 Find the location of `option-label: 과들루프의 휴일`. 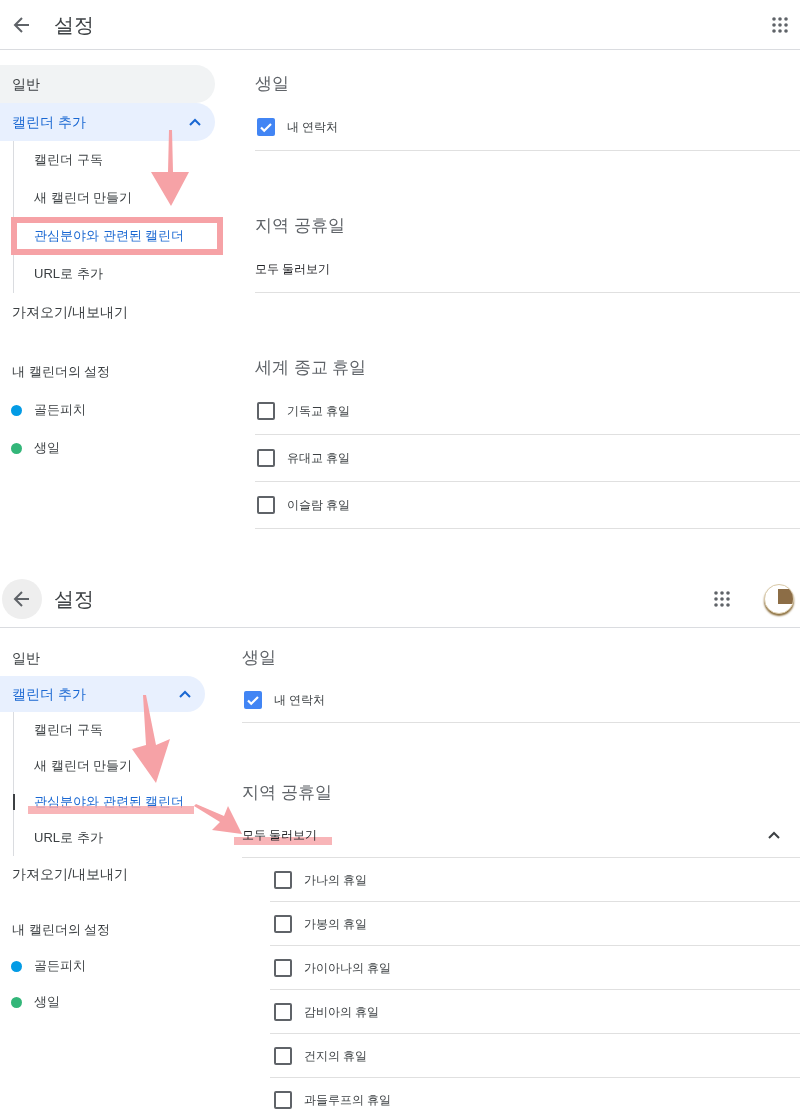

option-label: 과들루프의 휴일 is located at coordinates (348, 1100).